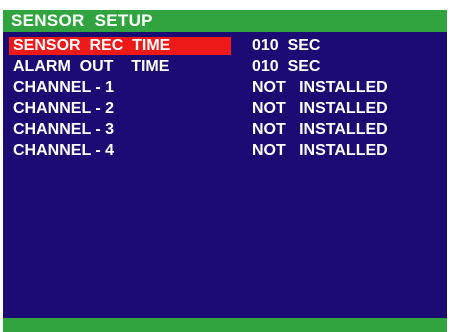 This screenshot has height=332, width=450. What do you see at coordinates (120, 67) in the screenshot?
I see `menu-item-label: ALARM OUT TIME` at bounding box center [120, 67].